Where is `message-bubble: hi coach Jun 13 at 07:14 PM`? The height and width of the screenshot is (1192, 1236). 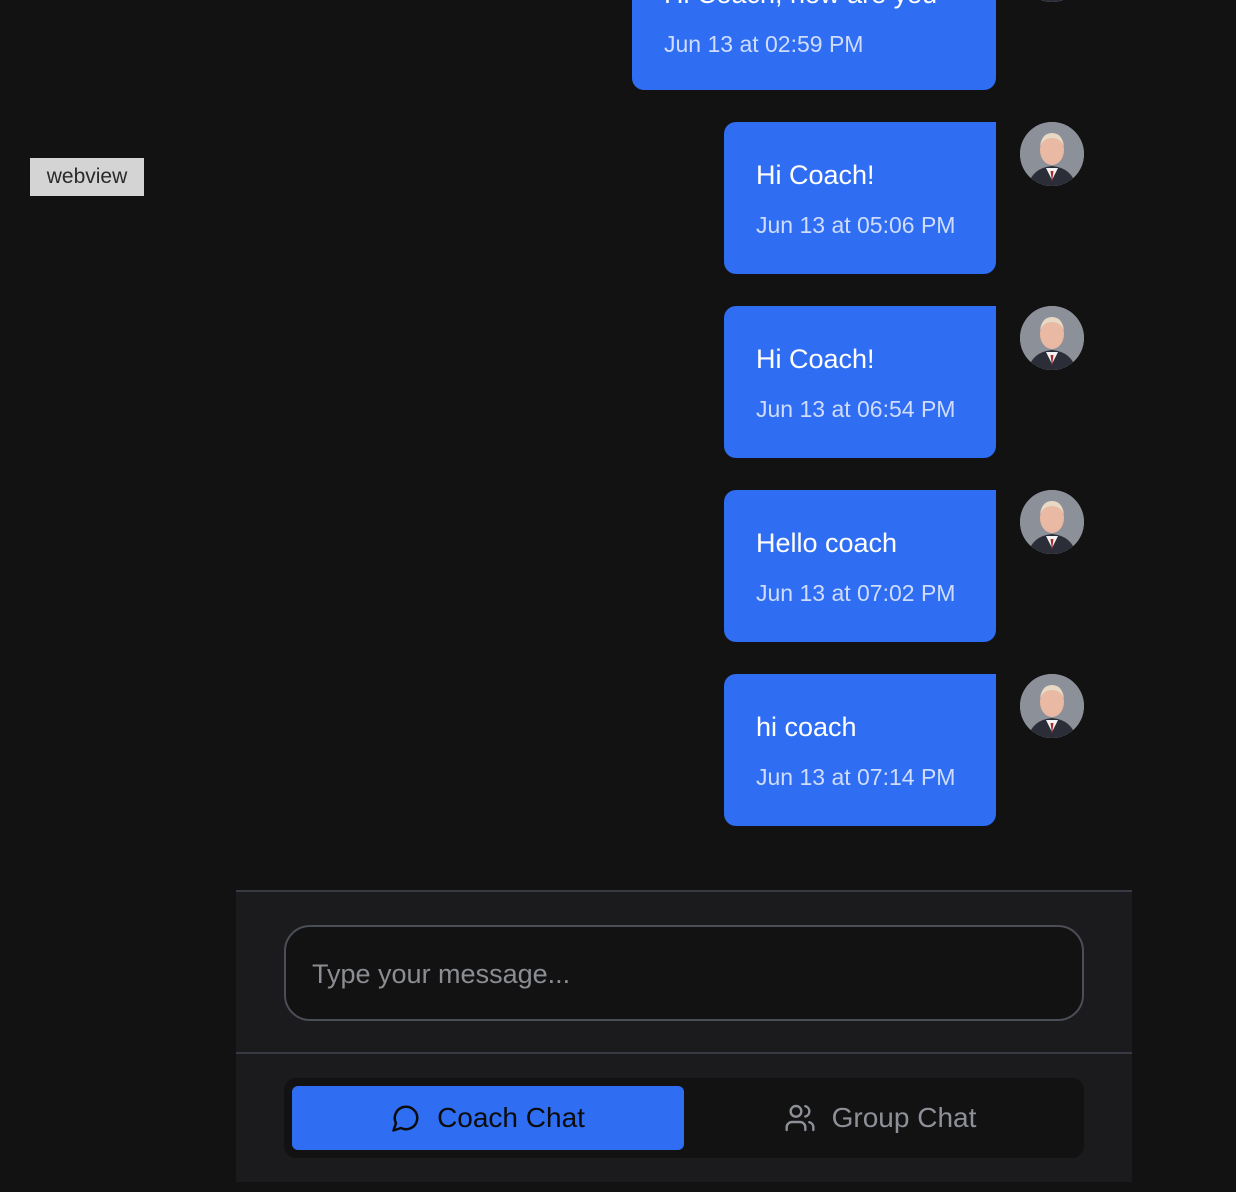 message-bubble: hi coach Jun 13 at 07:14 PM is located at coordinates (860, 750).